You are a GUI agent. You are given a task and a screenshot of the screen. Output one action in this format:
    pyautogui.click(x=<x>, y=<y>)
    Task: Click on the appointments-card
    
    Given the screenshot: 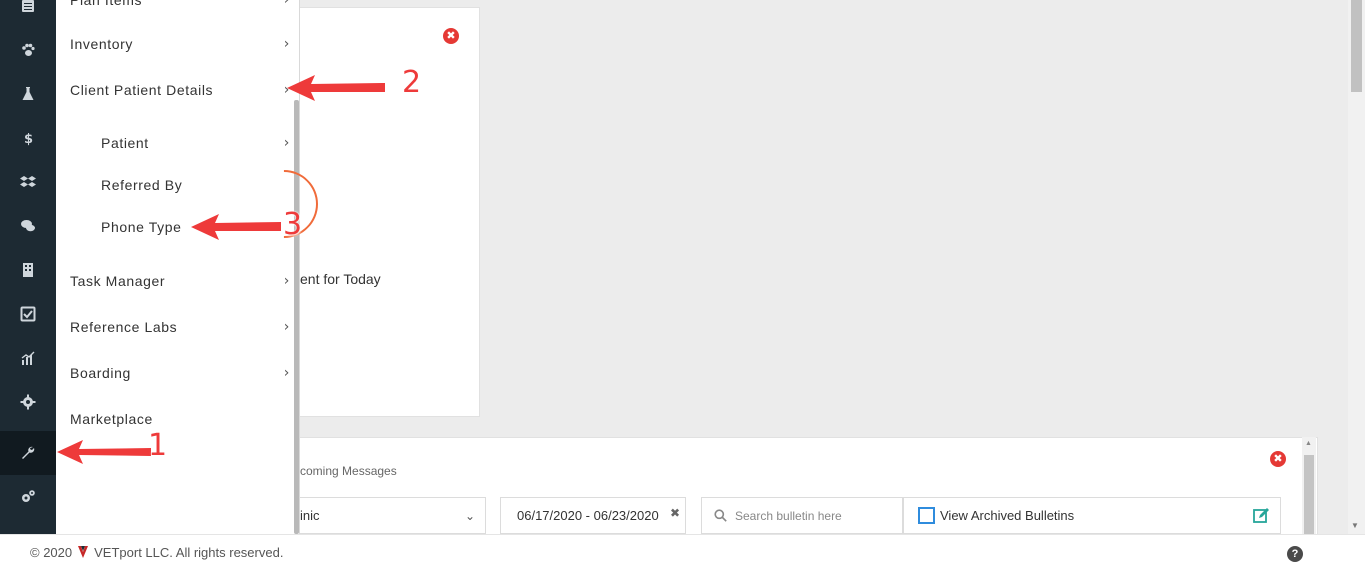 What is the action you would take?
    pyautogui.click(x=390, y=212)
    